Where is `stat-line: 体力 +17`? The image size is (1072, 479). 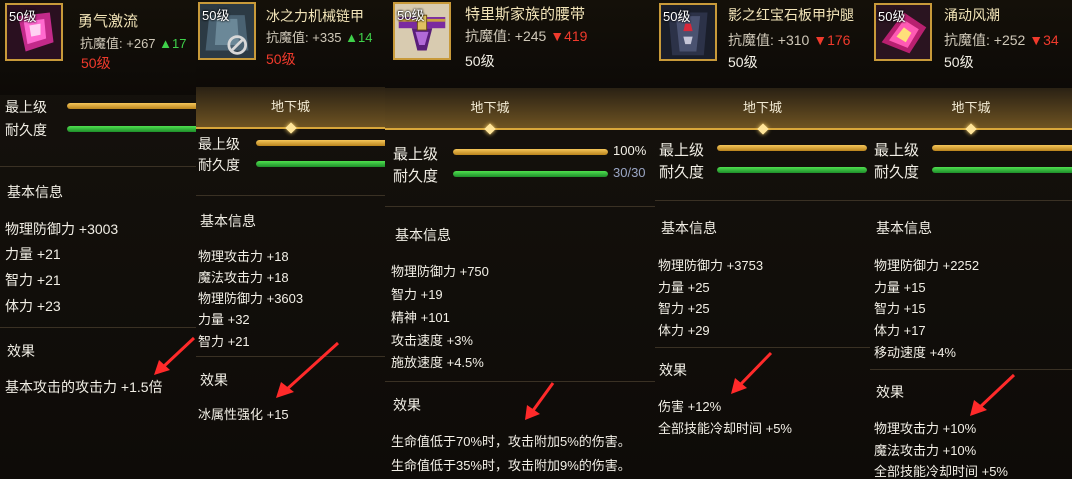 stat-line: 体力 +17 is located at coordinates (900, 330).